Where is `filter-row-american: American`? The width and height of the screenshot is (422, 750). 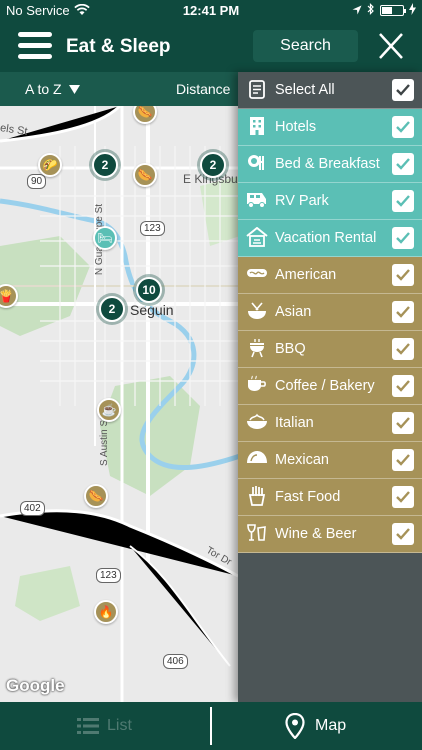 filter-row-american: American is located at coordinates (330, 275).